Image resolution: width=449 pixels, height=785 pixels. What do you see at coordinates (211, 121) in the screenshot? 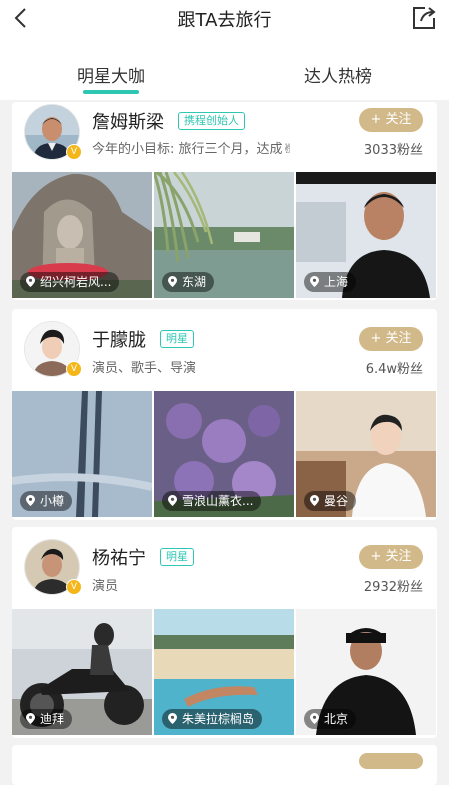
I see `title-tag: 携程创始人` at bounding box center [211, 121].